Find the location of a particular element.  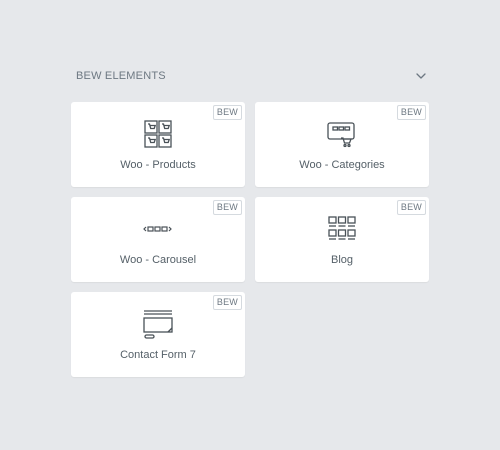

widget-woo-categories: BEW Woo - Categories is located at coordinates (342, 144).